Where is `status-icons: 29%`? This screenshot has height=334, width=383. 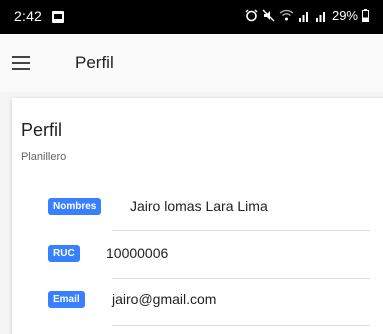
status-icons: 29% is located at coordinates (307, 15).